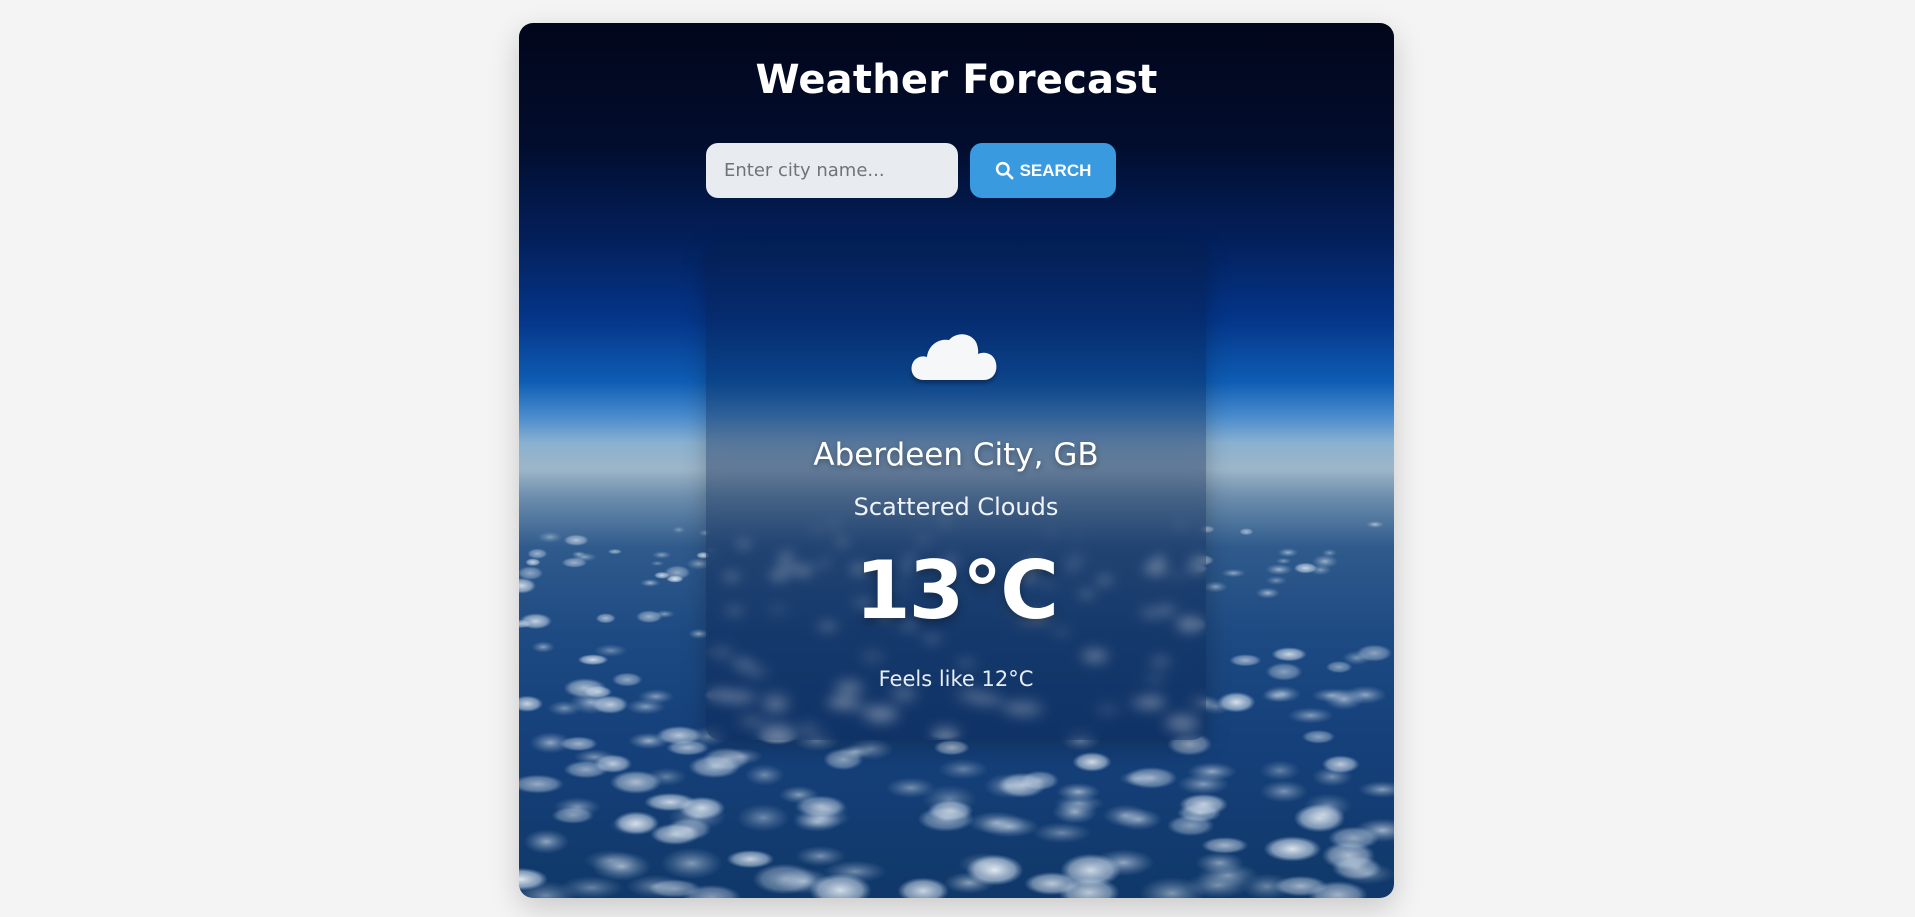 This screenshot has height=917, width=1915. I want to click on search-icon, so click(1004, 170).